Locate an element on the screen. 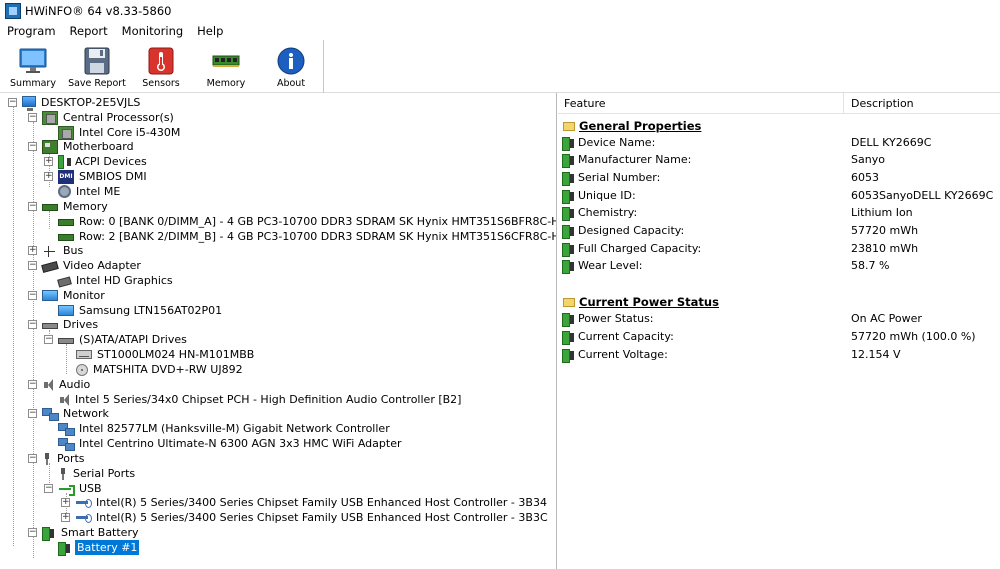 Image resolution: width=1000 pixels, height=569 pixels. tree-node-network: − Network is located at coordinates (69, 413).